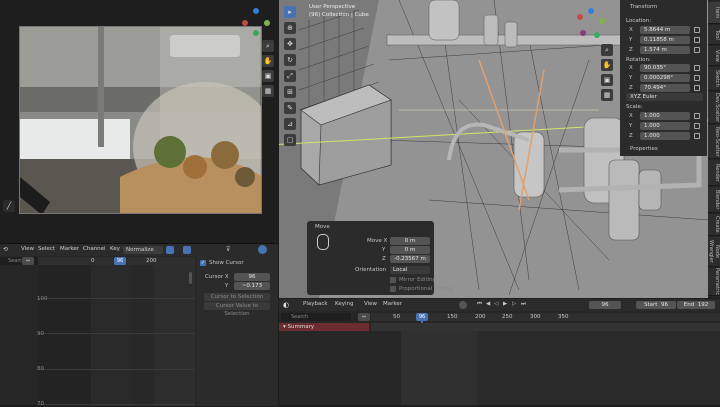  Describe the element at coordinates (290, 124) in the screenshot. I see `measure-icon: ⊿` at that location.